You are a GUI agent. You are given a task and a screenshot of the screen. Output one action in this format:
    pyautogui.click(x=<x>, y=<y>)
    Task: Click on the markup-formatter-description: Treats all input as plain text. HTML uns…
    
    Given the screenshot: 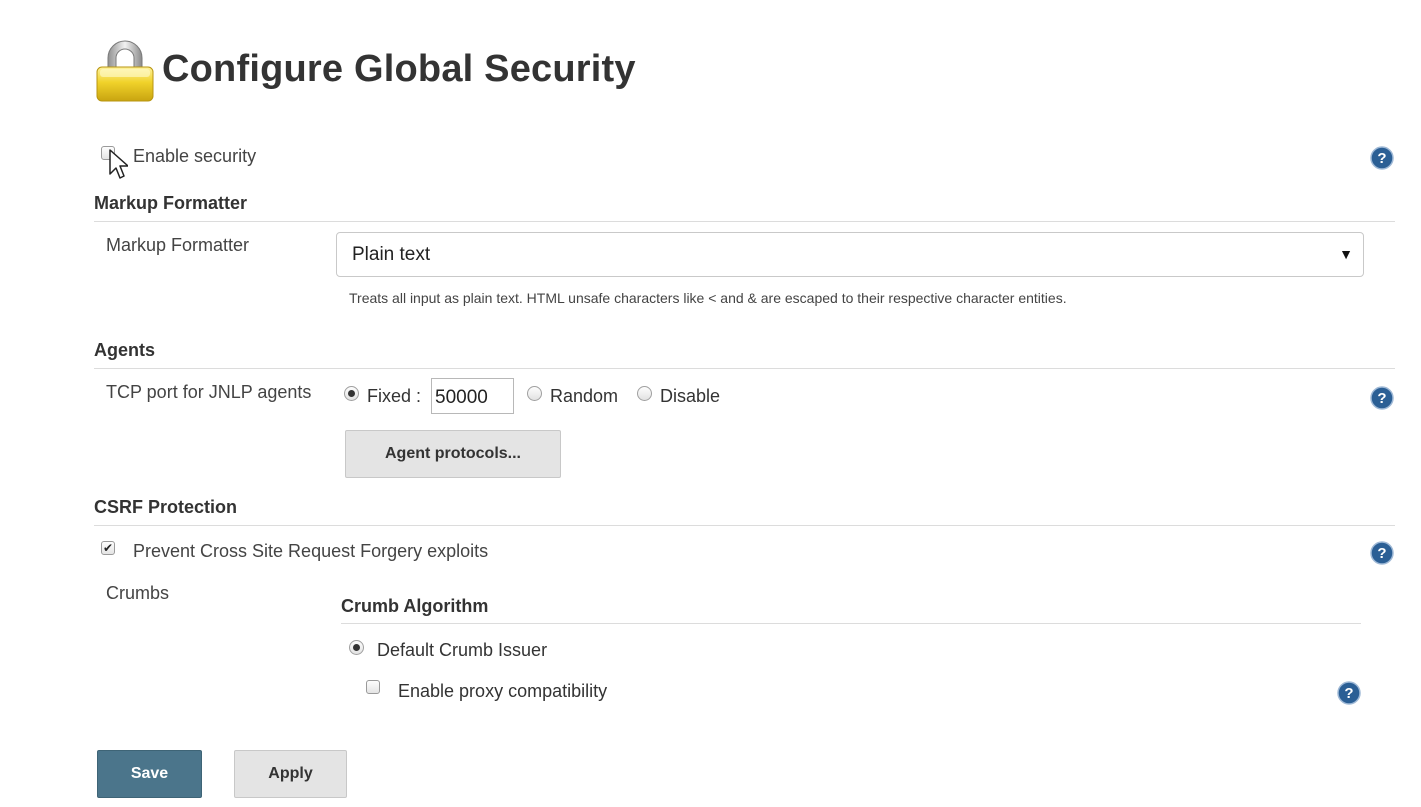 What is the action you would take?
    pyautogui.click(x=708, y=298)
    